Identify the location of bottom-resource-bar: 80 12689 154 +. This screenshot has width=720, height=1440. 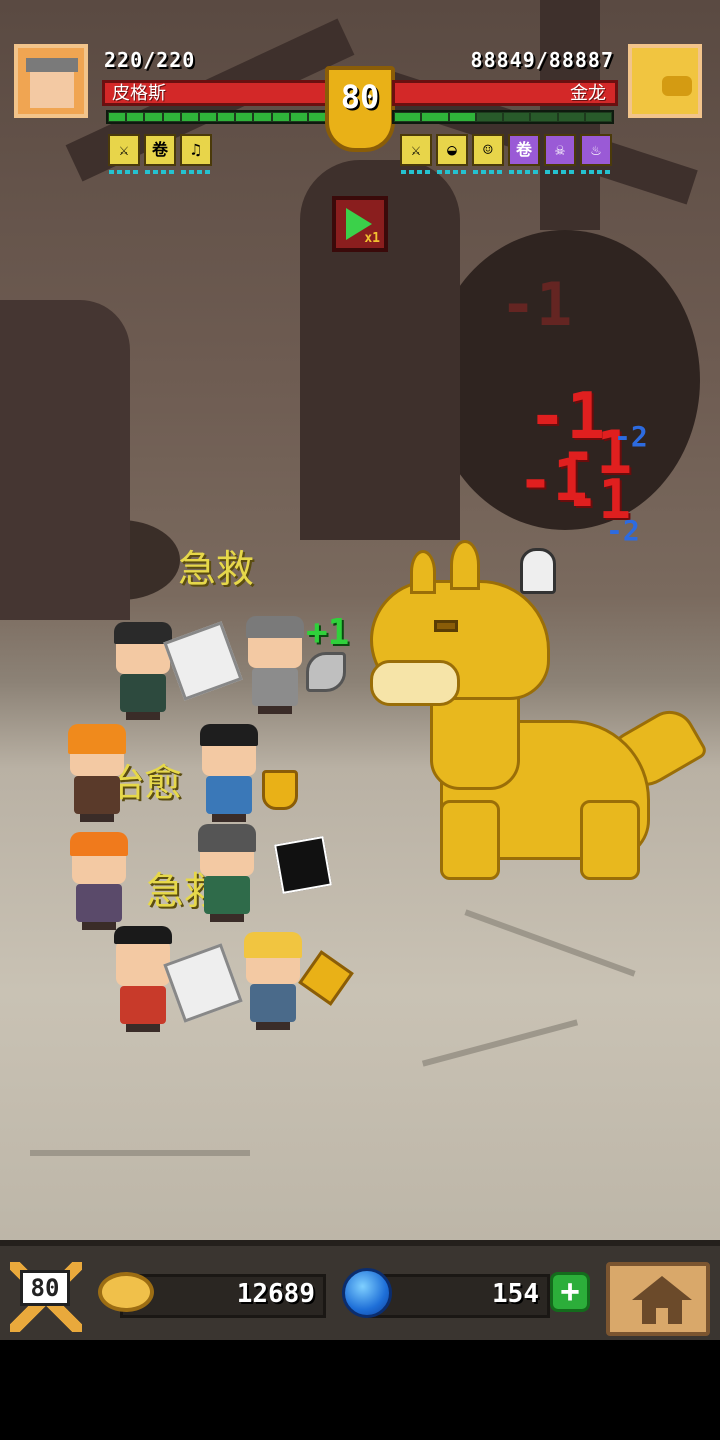
(360, 1290).